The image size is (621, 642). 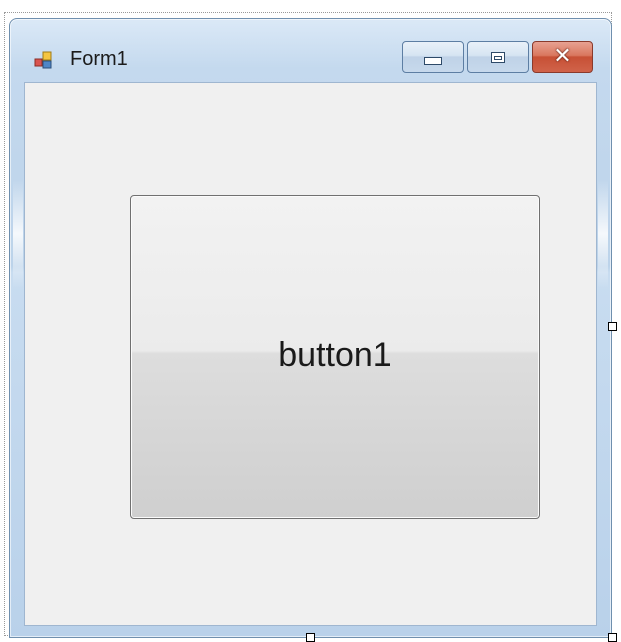 I want to click on close-button: ✕, so click(x=562, y=57).